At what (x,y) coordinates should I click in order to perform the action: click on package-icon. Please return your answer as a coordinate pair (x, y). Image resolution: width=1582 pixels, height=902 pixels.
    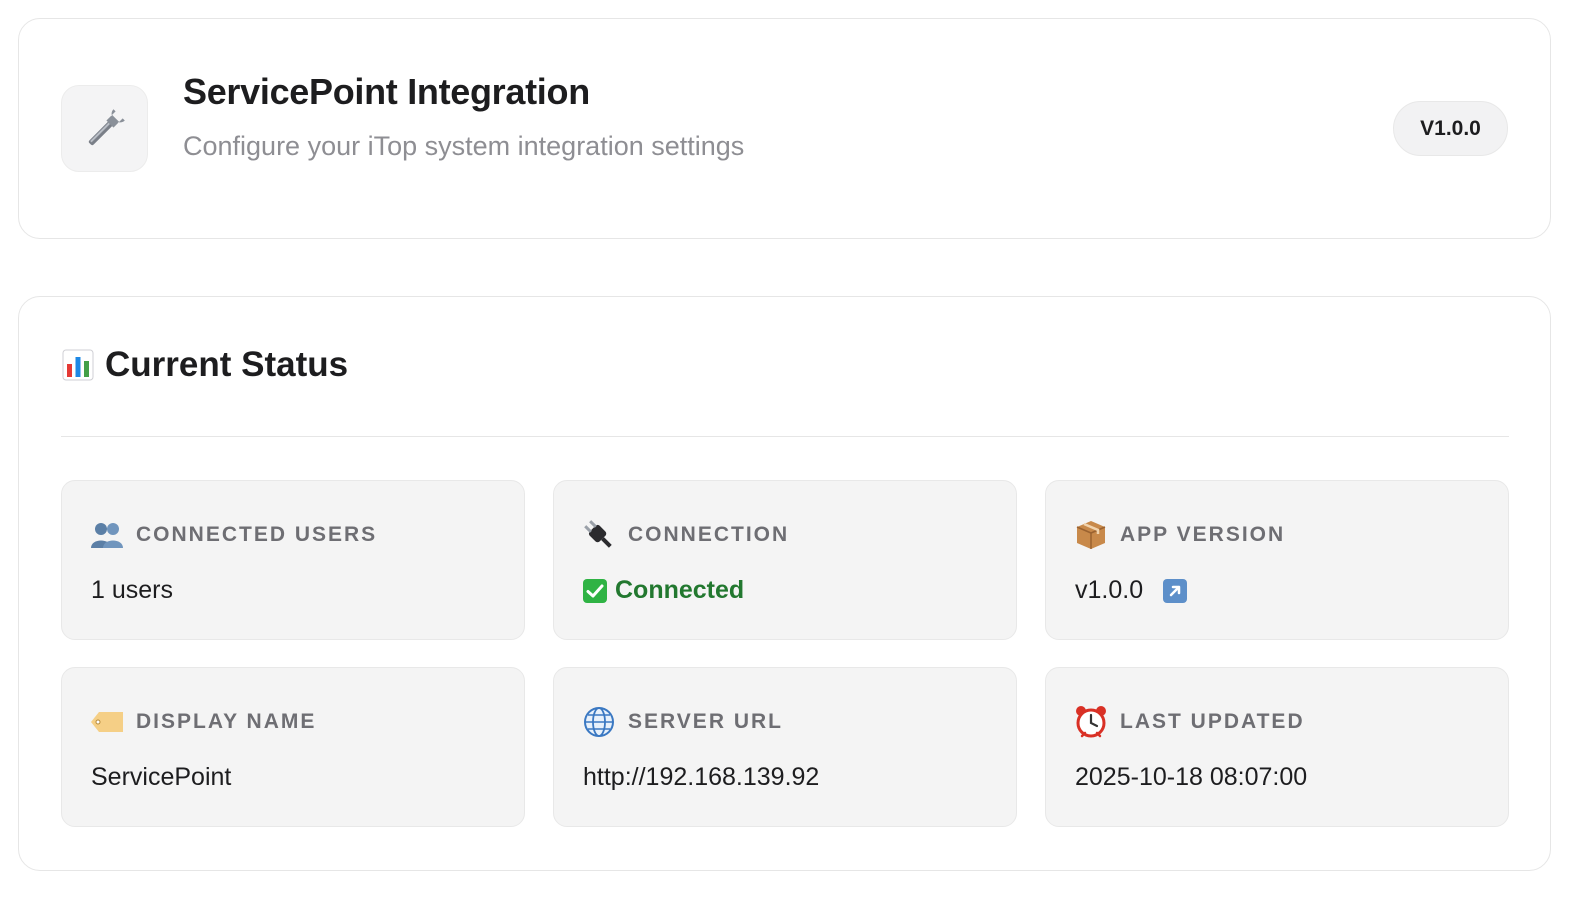
    Looking at the image, I should click on (1091, 535).